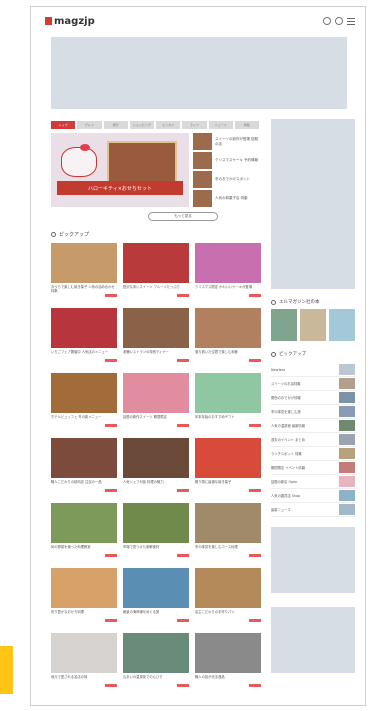 The height and width of the screenshot is (711, 372). What do you see at coordinates (228, 661) in the screenshot?
I see `article-card: 職人の技が光る逸品` at bounding box center [228, 661].